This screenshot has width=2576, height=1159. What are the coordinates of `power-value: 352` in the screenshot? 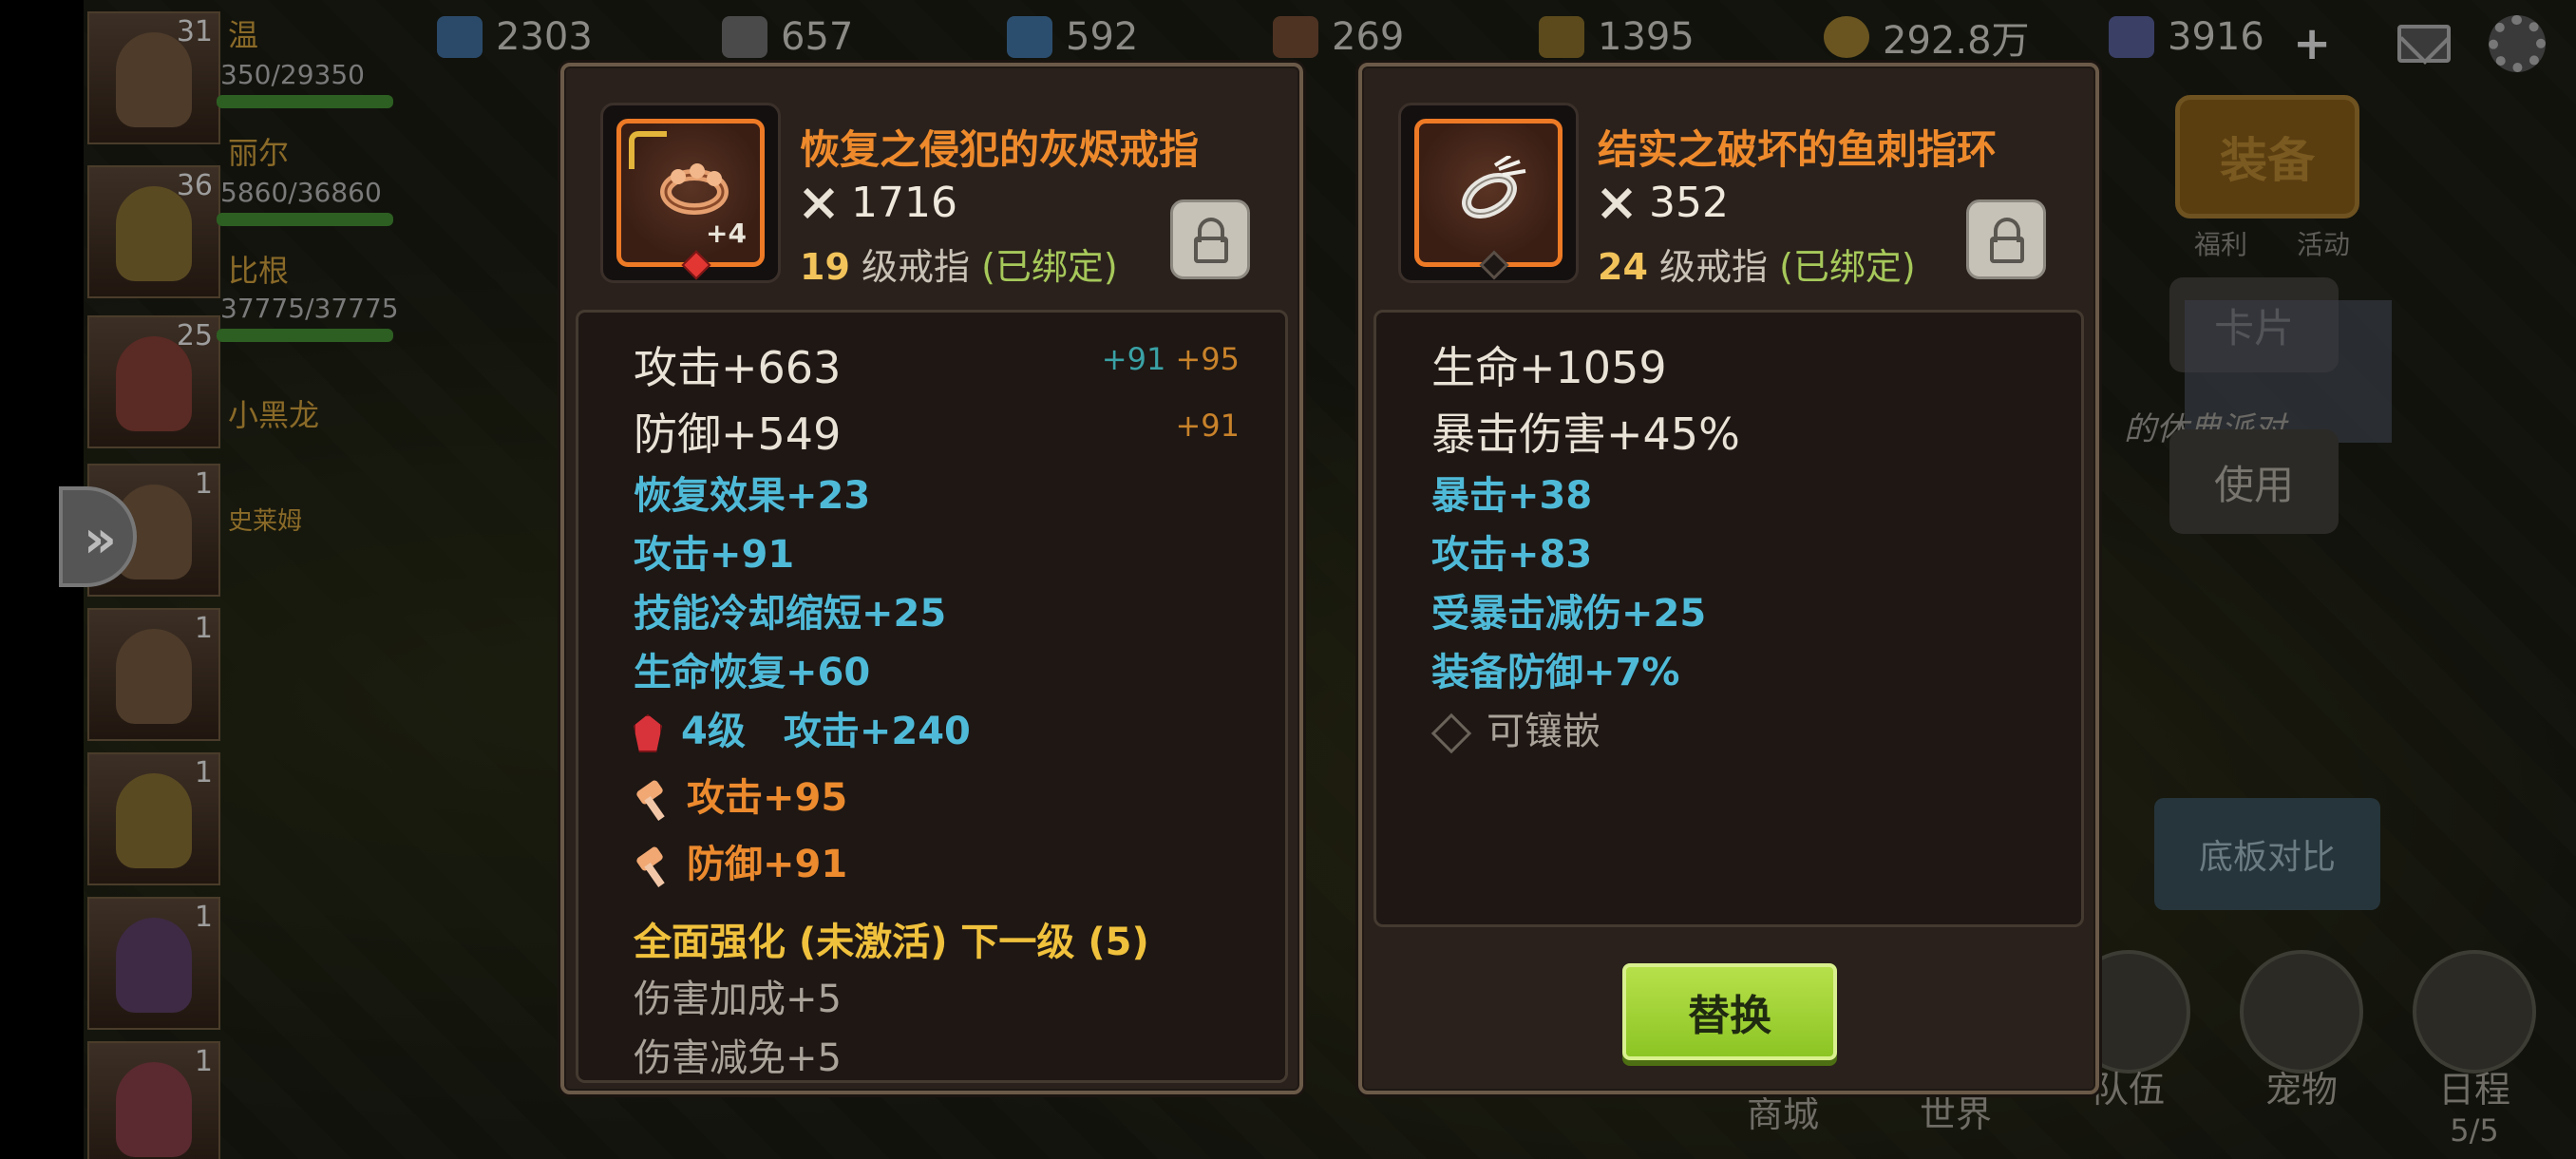 It's located at (1689, 203).